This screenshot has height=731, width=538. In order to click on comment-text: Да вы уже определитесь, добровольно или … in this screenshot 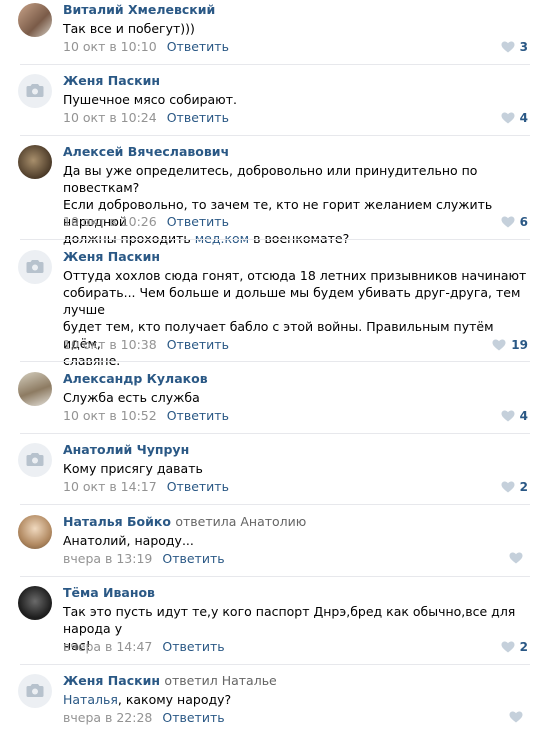, I will do `click(297, 204)`.